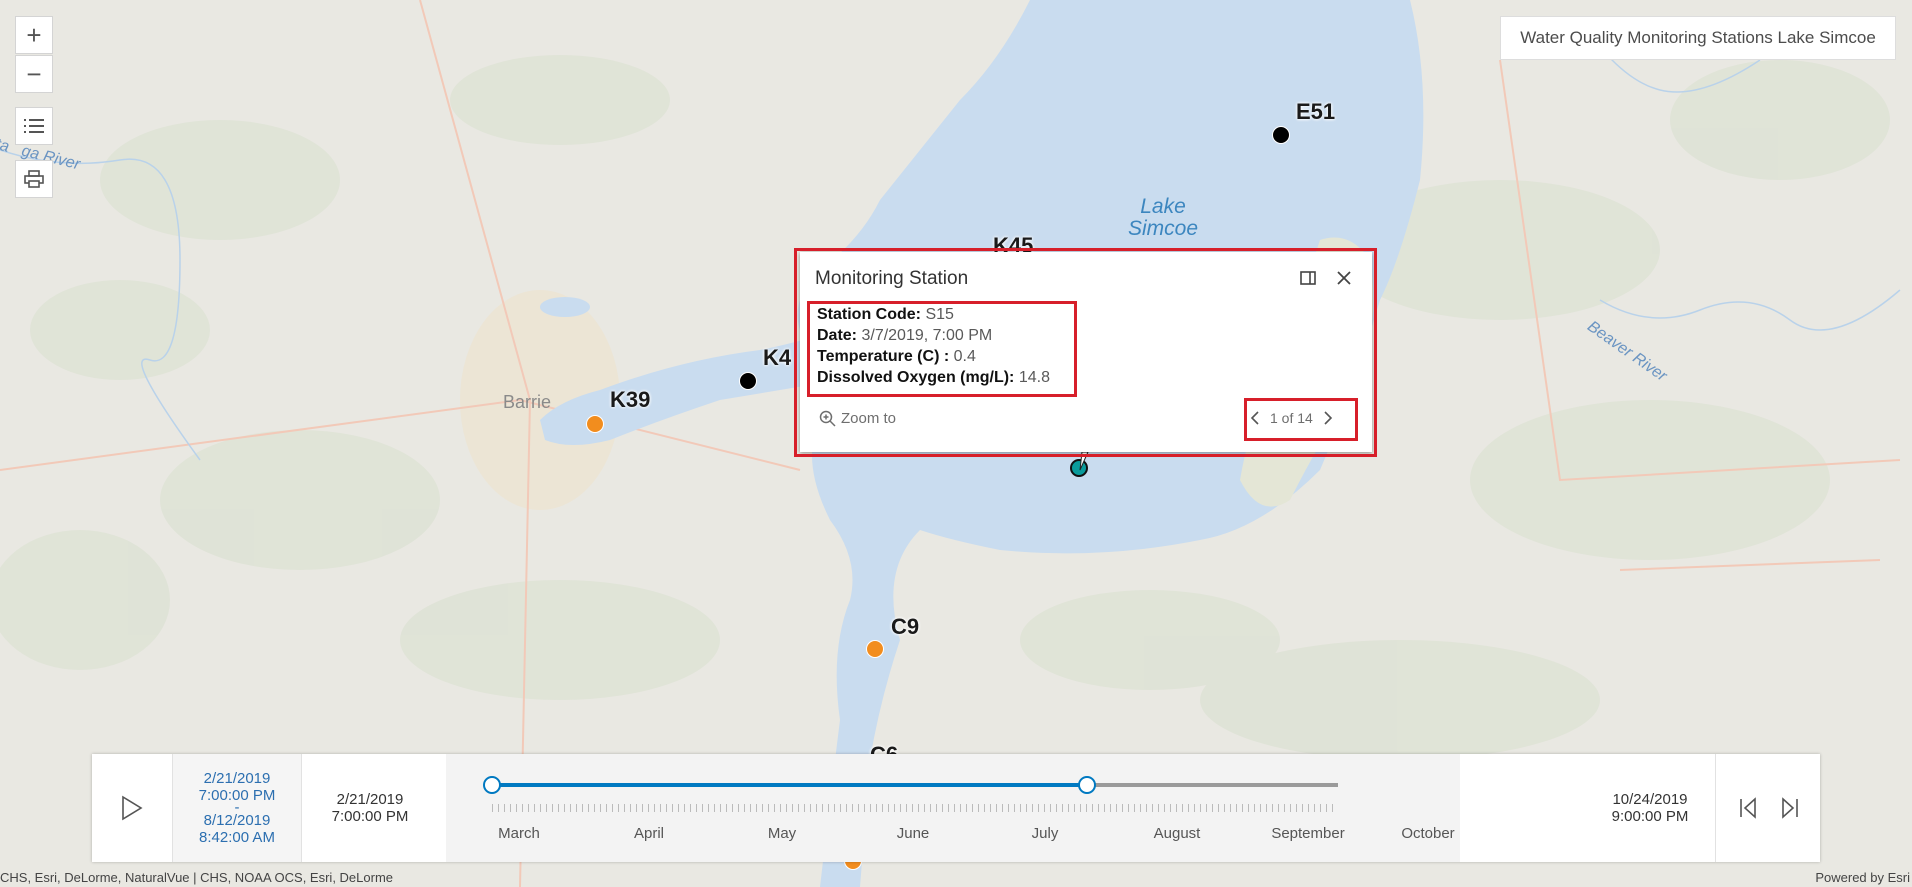 This screenshot has width=1912, height=887. I want to click on play-button, so click(132, 808).